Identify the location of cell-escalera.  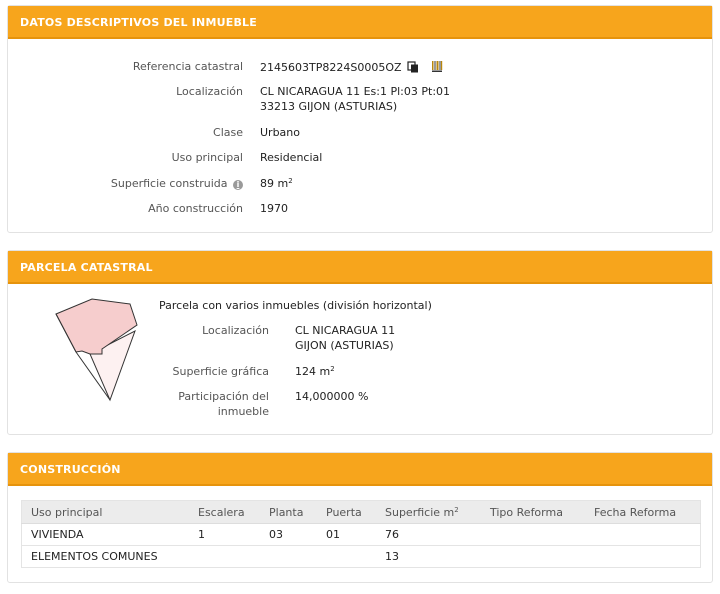
(224, 556).